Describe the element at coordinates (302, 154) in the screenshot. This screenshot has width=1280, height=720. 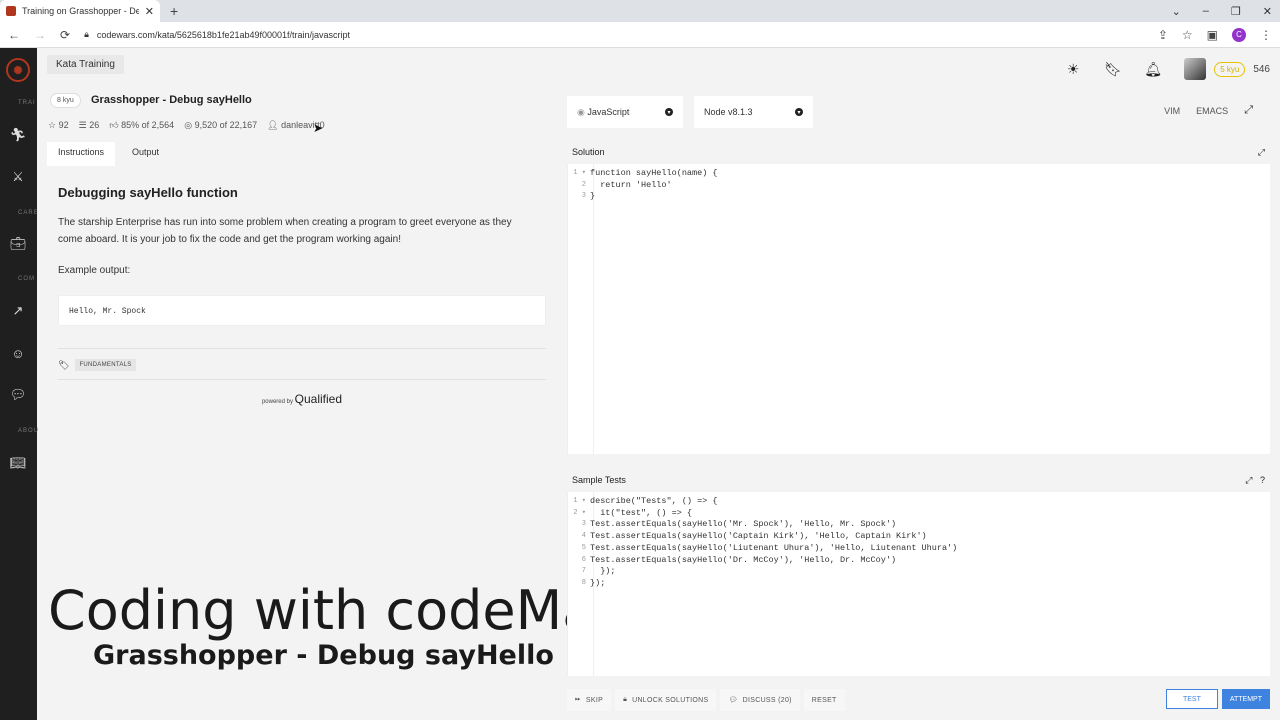
I see `description-tabs: Instructions Output` at that location.